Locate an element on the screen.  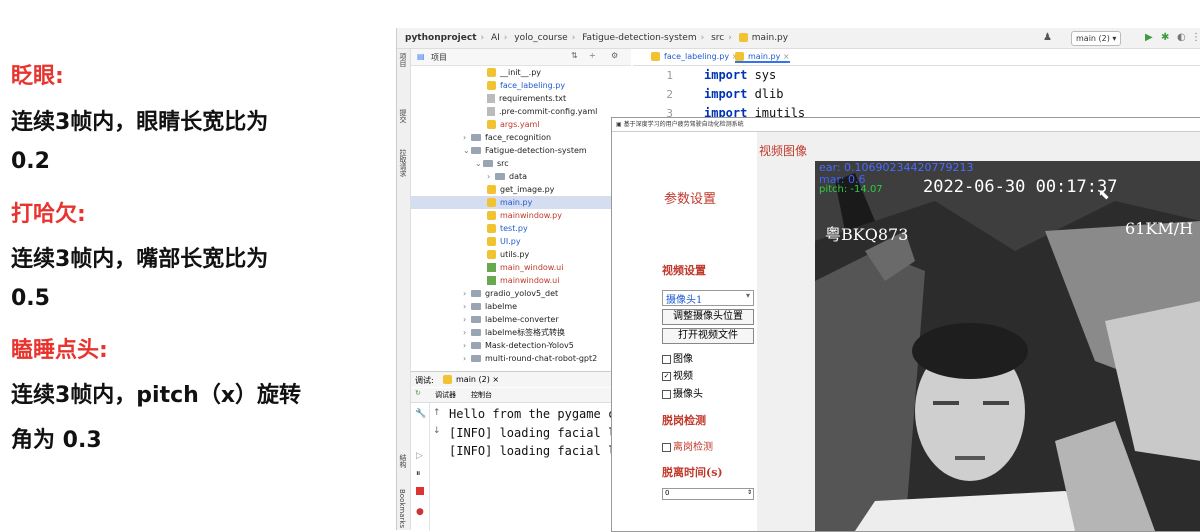
more-icon: ⋮ is located at coordinates (1195, 37).